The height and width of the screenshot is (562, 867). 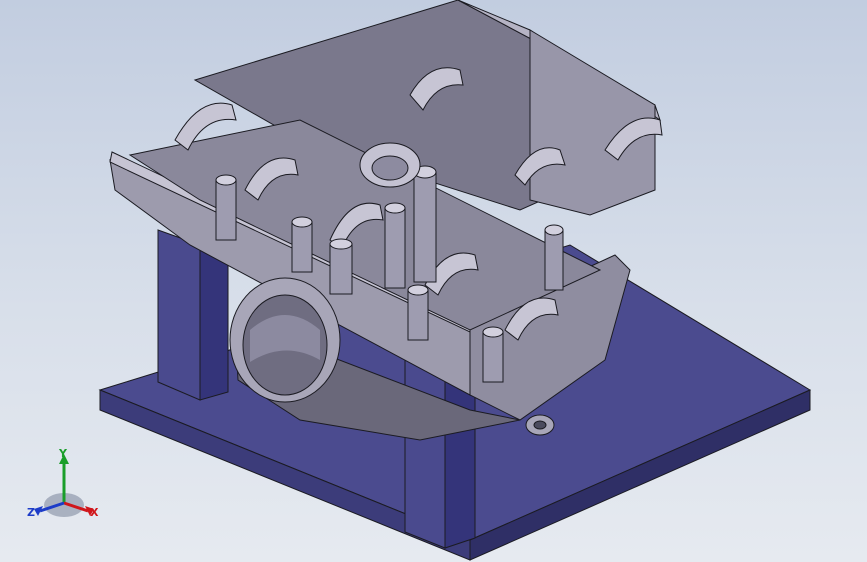 I want to click on crank-disk-inner, so click(x=390, y=168).